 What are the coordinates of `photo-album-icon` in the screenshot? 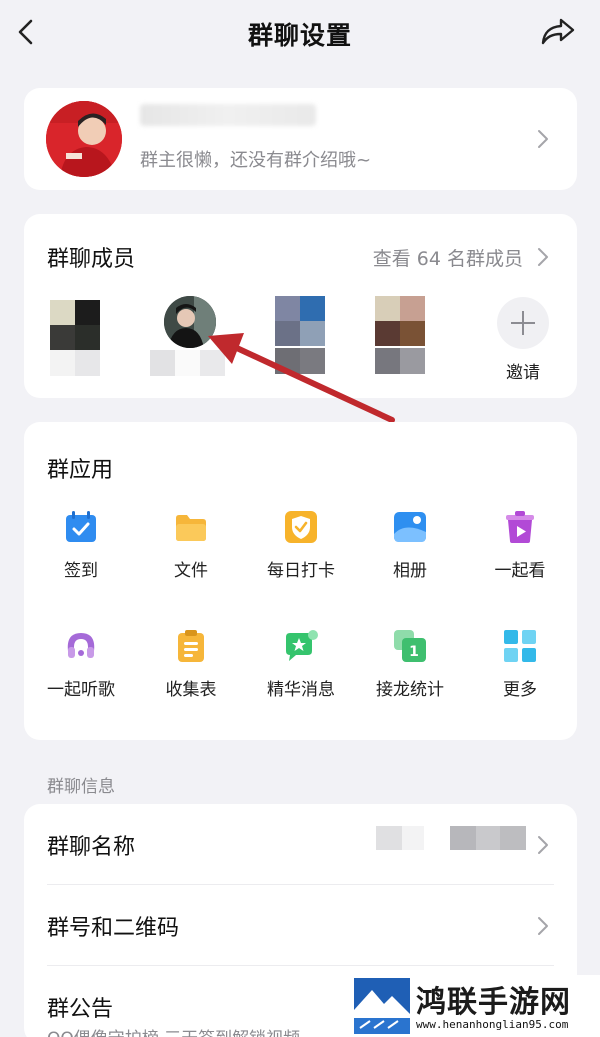 It's located at (410, 527).